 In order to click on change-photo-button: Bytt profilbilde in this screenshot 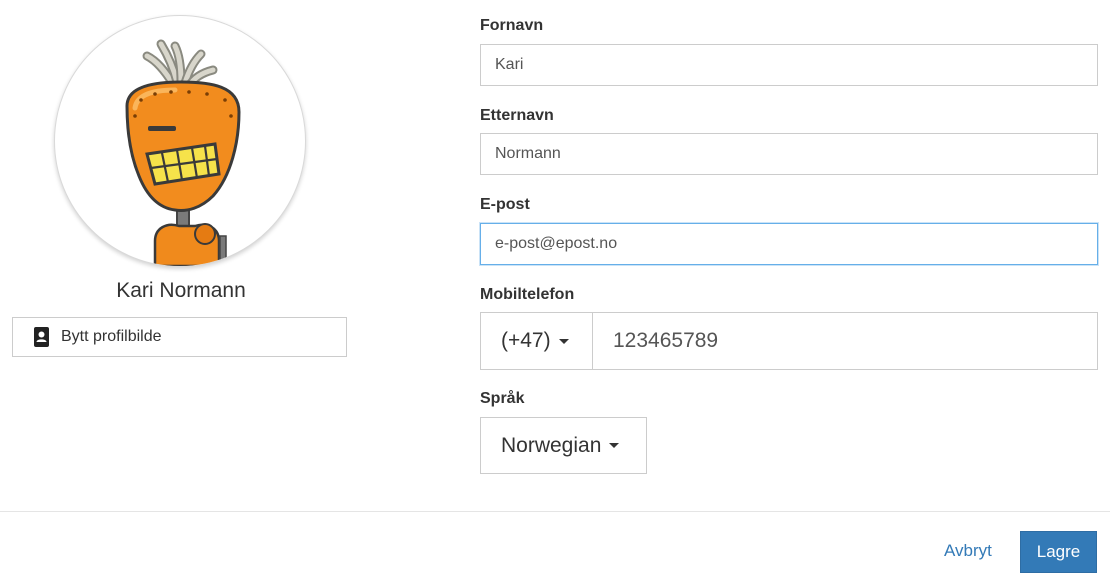, I will do `click(179, 337)`.